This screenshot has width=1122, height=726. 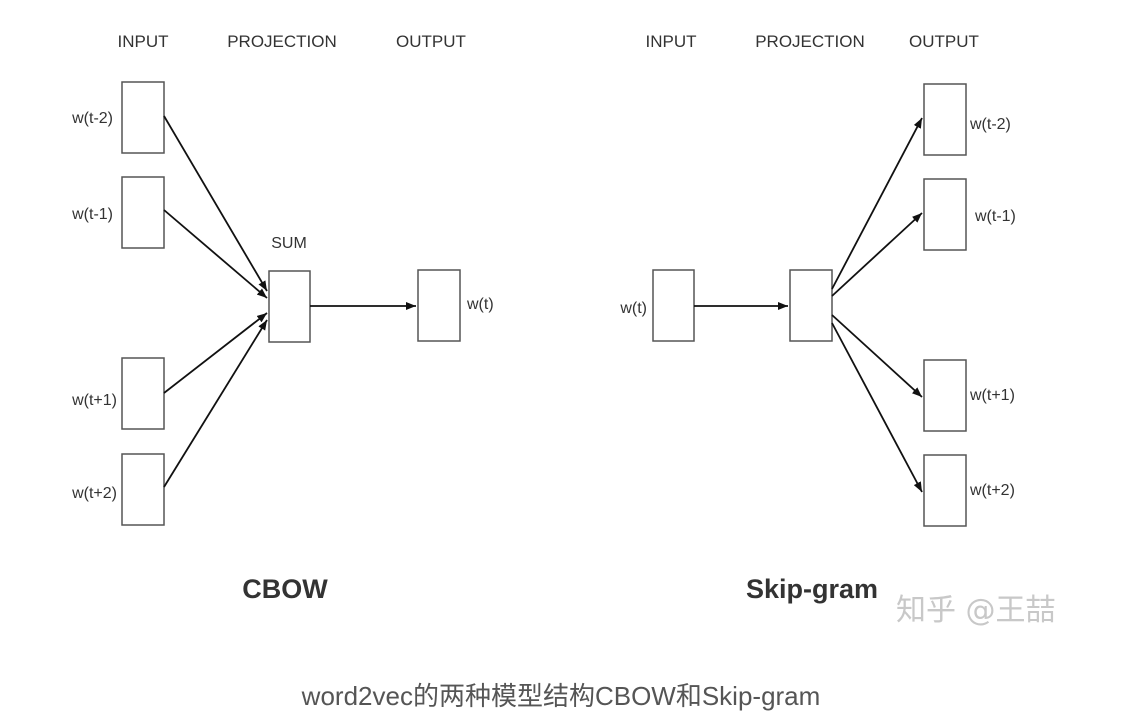 What do you see at coordinates (633, 308) in the screenshot?
I see `skipgram-input-label: w(t)` at bounding box center [633, 308].